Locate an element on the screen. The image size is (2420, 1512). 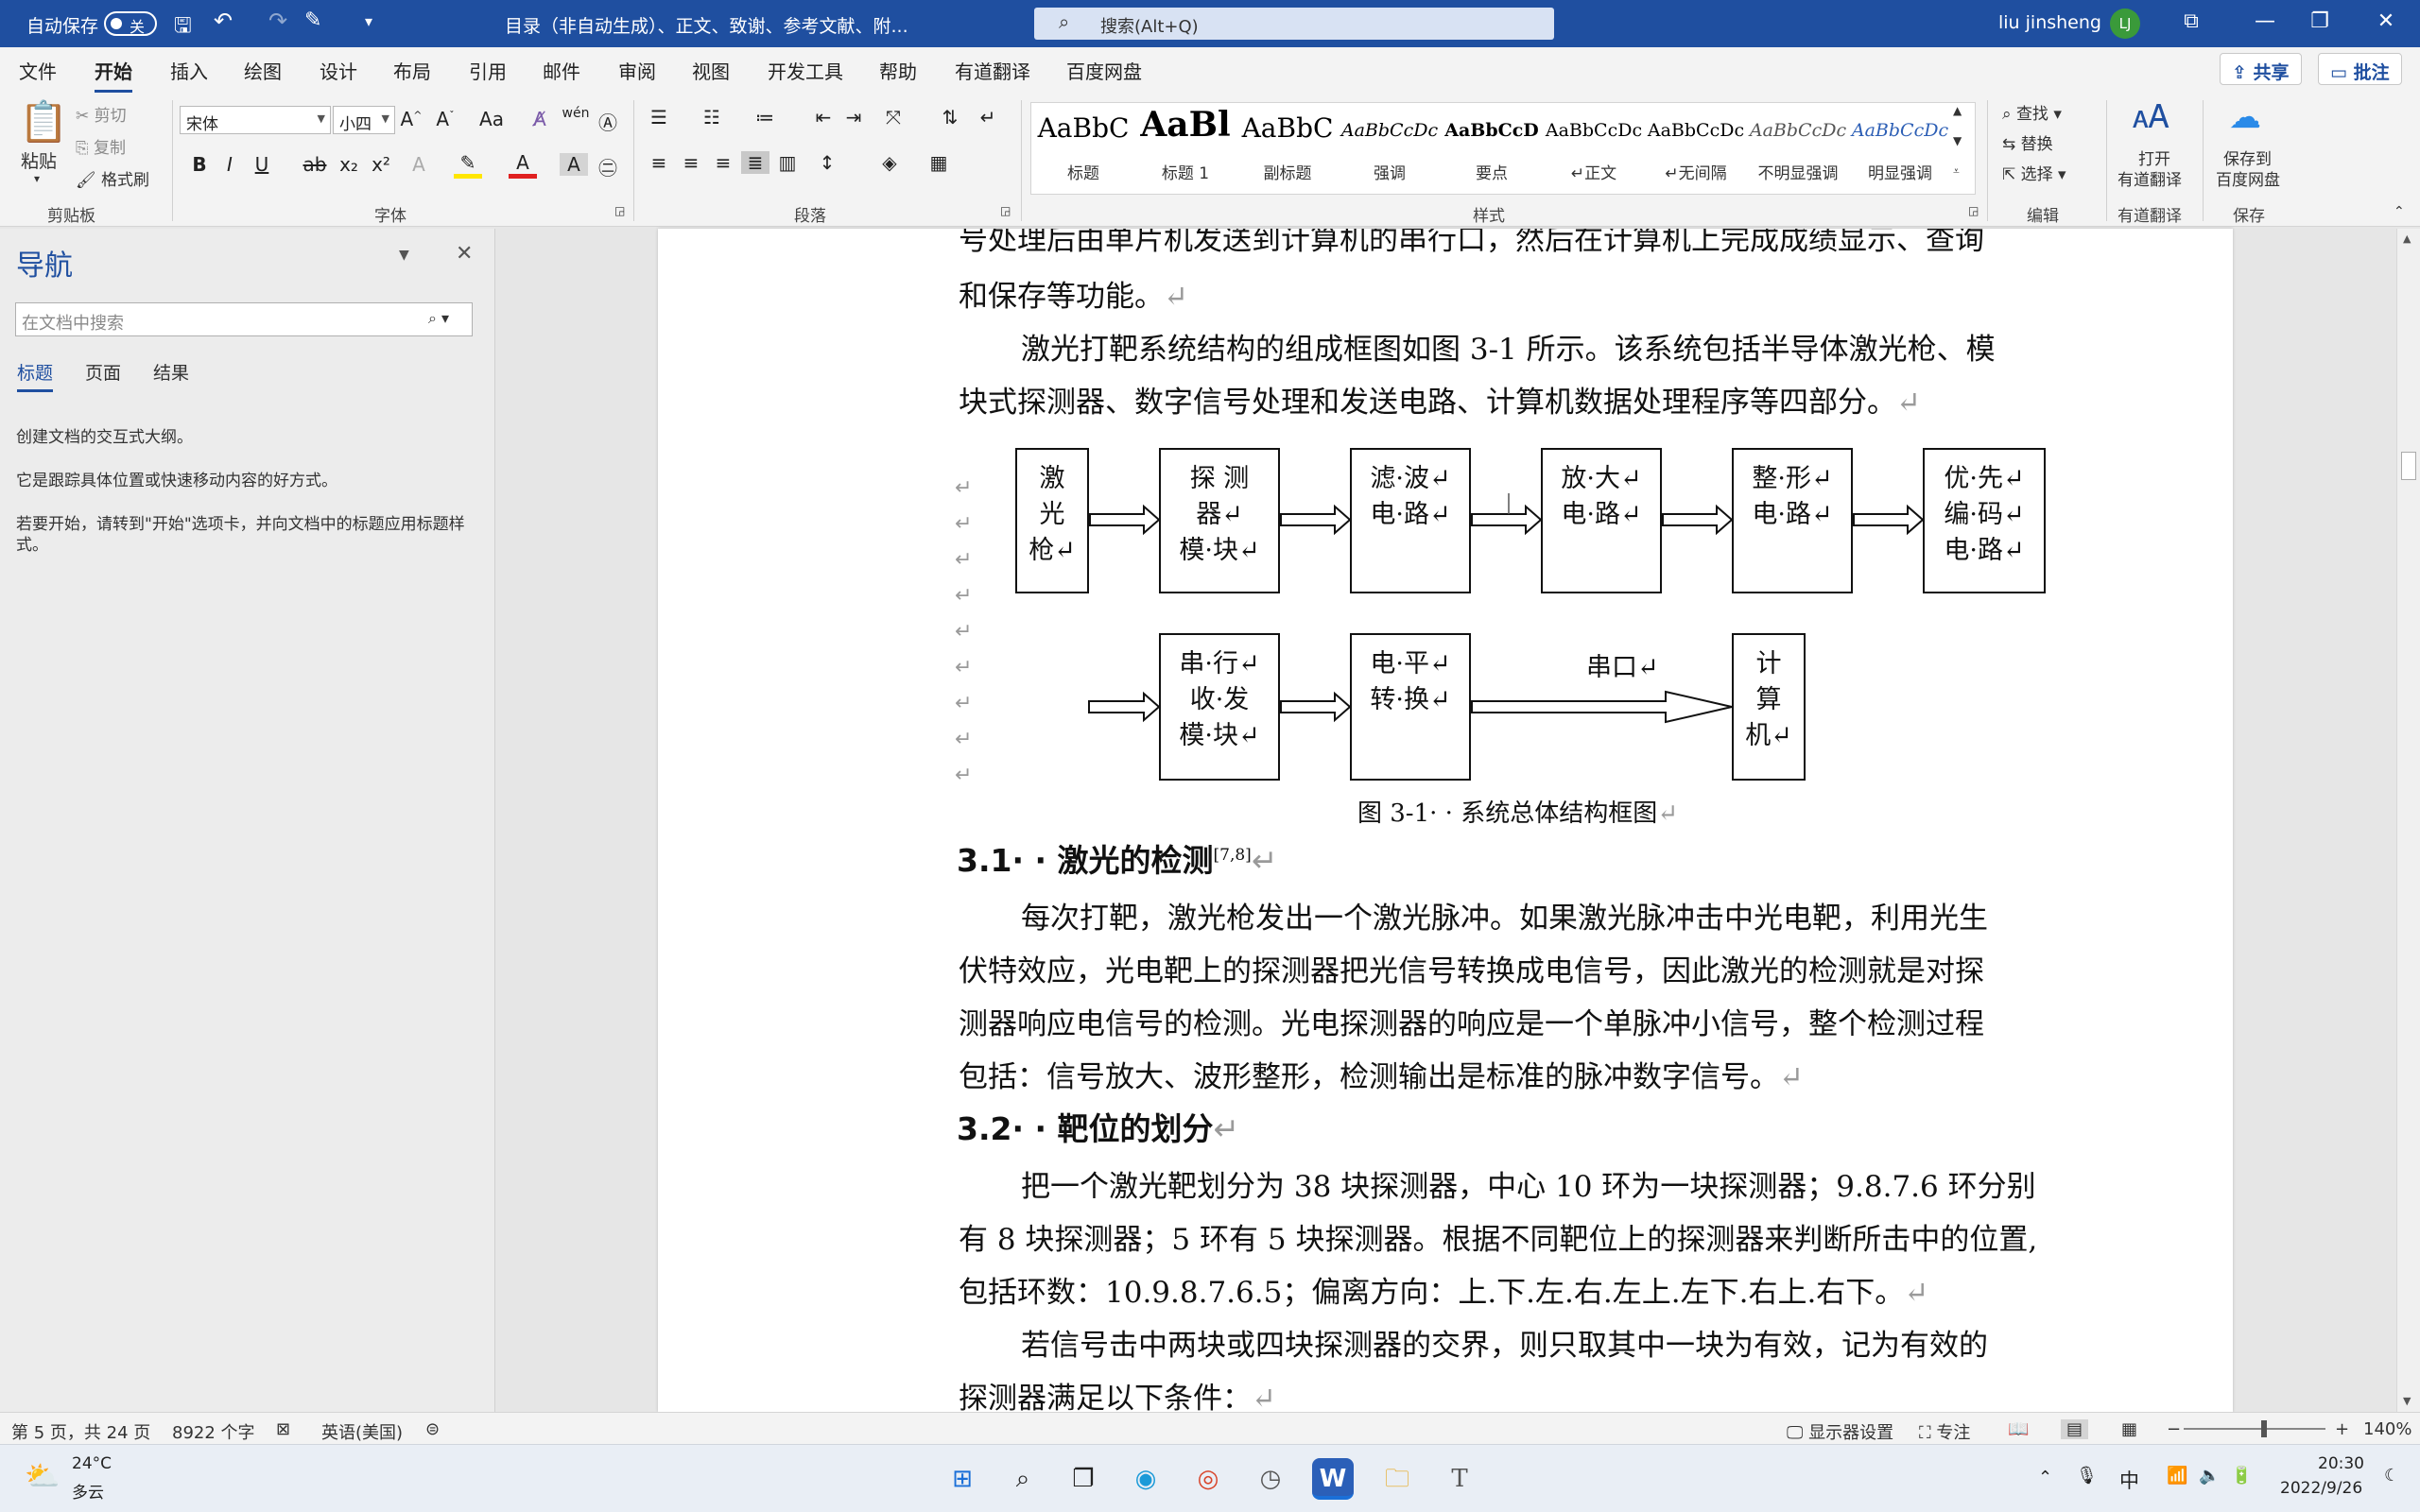
format-painter-button: 🖌 格式刷 is located at coordinates (112, 178).